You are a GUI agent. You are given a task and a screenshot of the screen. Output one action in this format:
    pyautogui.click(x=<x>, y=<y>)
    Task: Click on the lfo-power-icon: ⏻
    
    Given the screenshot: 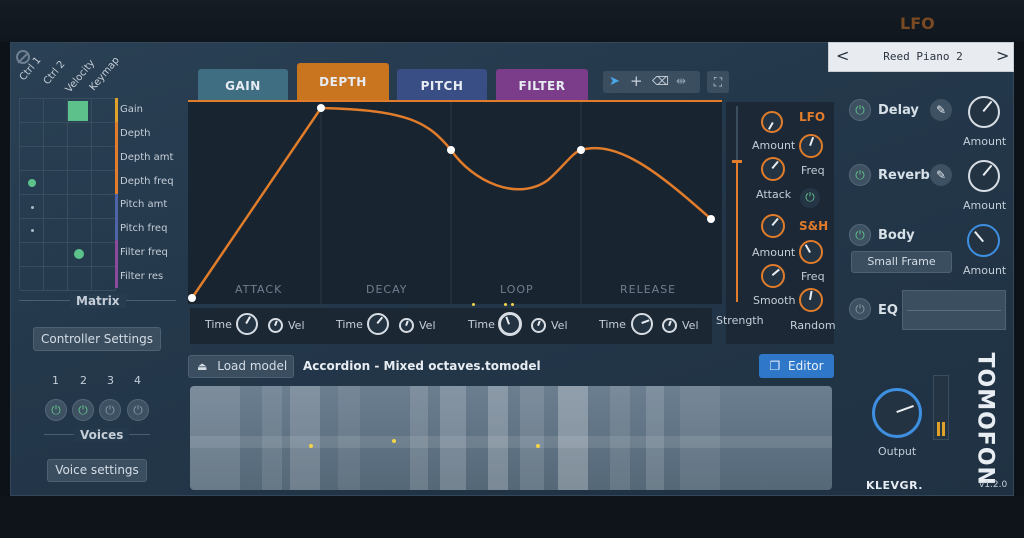 What is the action you would take?
    pyautogui.click(x=810, y=198)
    